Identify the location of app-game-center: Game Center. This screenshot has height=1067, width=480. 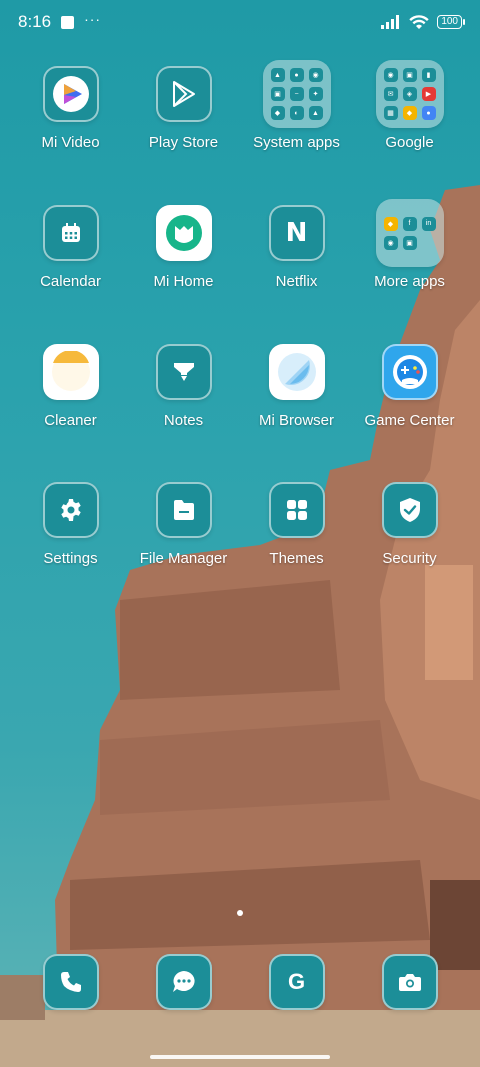
(409, 413).